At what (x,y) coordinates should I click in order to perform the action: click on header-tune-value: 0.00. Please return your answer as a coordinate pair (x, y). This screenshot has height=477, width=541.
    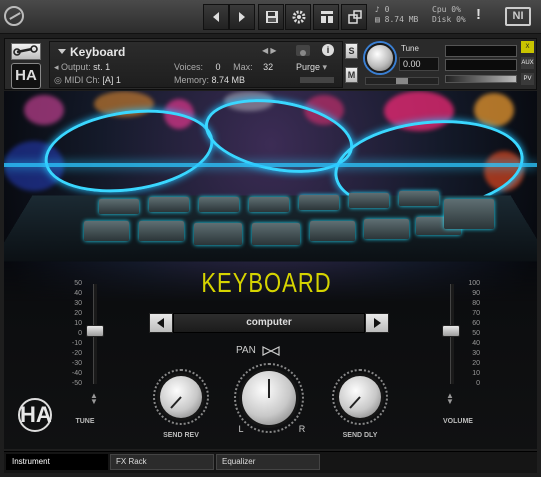
    Looking at the image, I should click on (419, 64).